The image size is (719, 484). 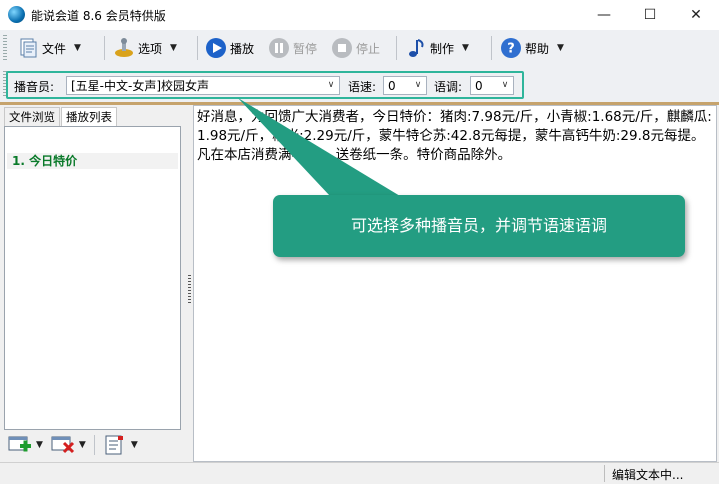 What do you see at coordinates (20, 445) in the screenshot?
I see `add-item-icon` at bounding box center [20, 445].